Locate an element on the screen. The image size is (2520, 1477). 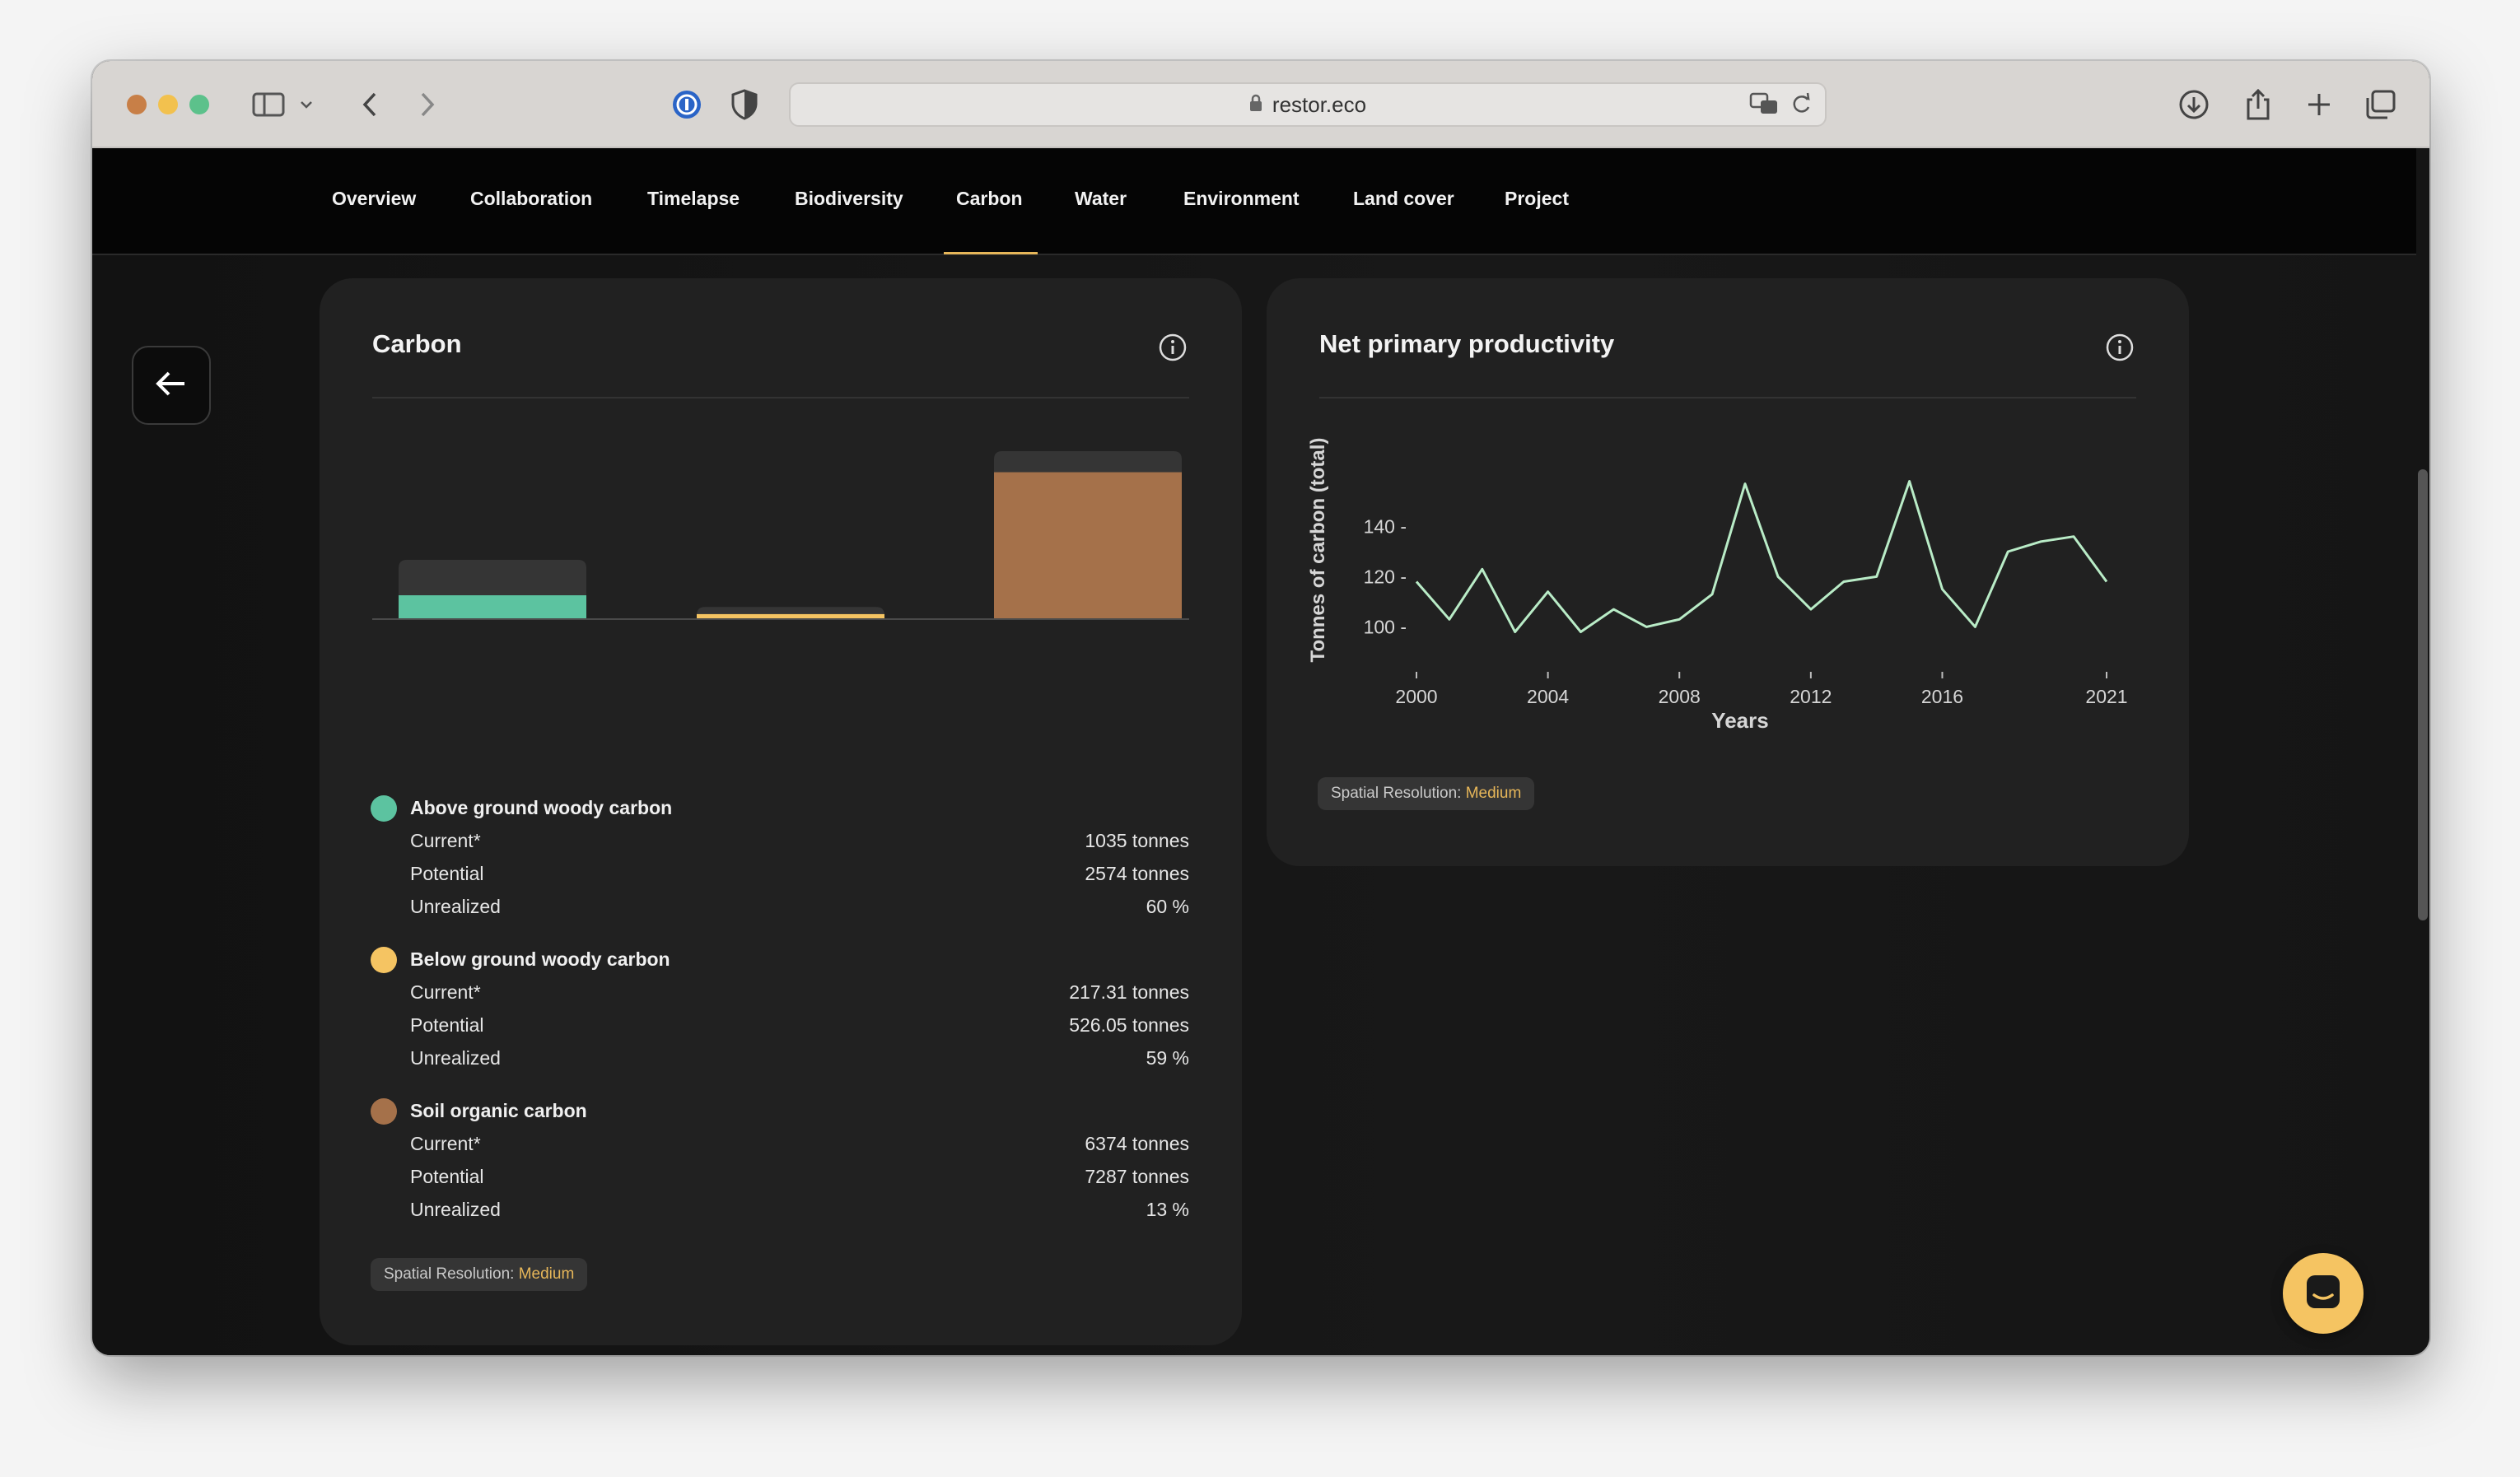
x-axis-label: Years is located at coordinates (1739, 720).